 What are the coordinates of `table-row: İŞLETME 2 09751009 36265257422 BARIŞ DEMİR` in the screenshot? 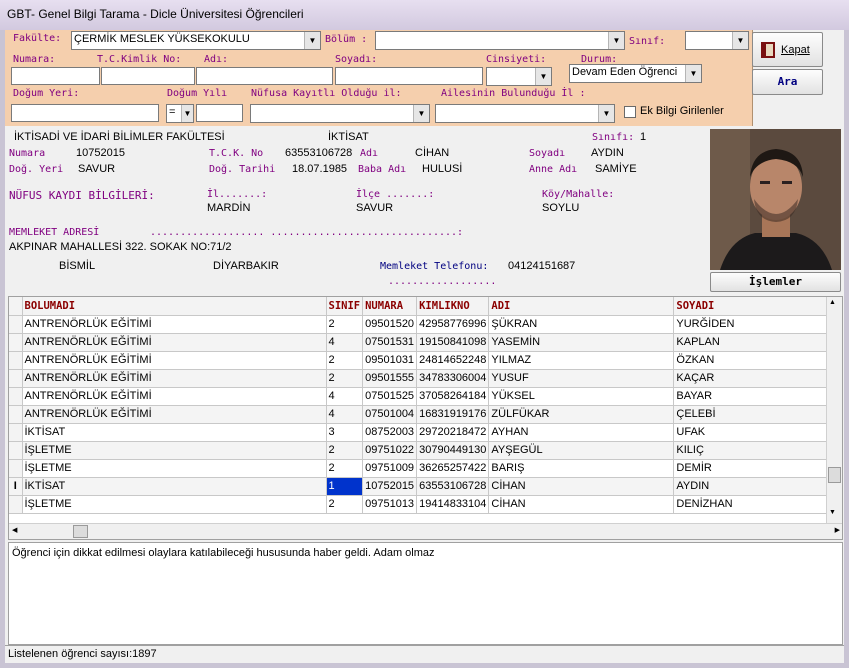 It's located at (421, 468).